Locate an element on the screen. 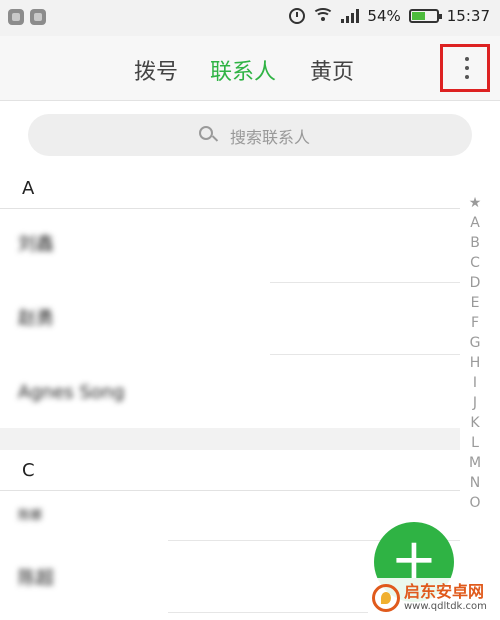 This screenshot has width=500, height=620. battery-icon is located at coordinates (425, 16).